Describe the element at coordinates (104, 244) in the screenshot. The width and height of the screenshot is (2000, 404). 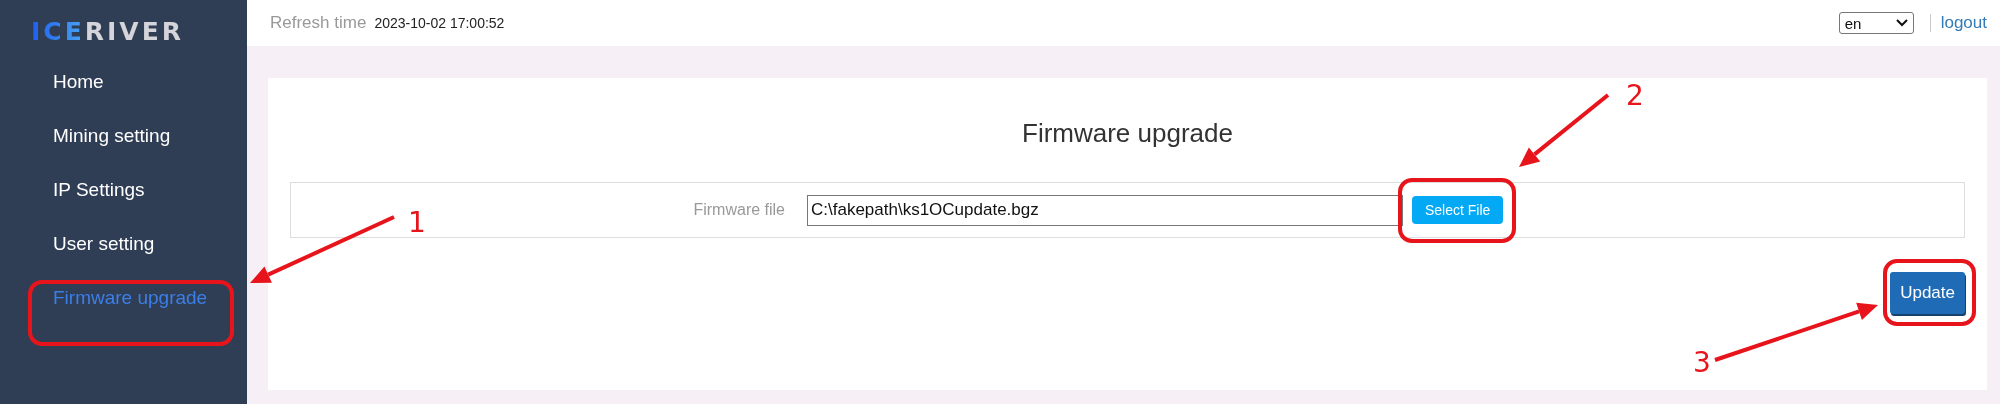
I see `sidebar-item: User setting` at that location.